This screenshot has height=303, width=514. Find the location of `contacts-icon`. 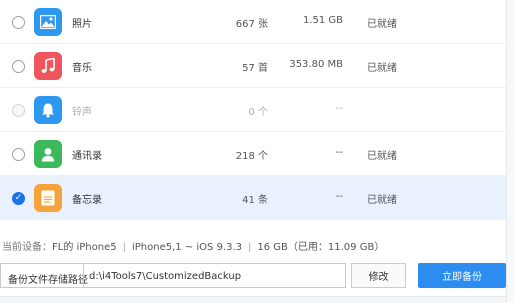

contacts-icon is located at coordinates (48, 154).